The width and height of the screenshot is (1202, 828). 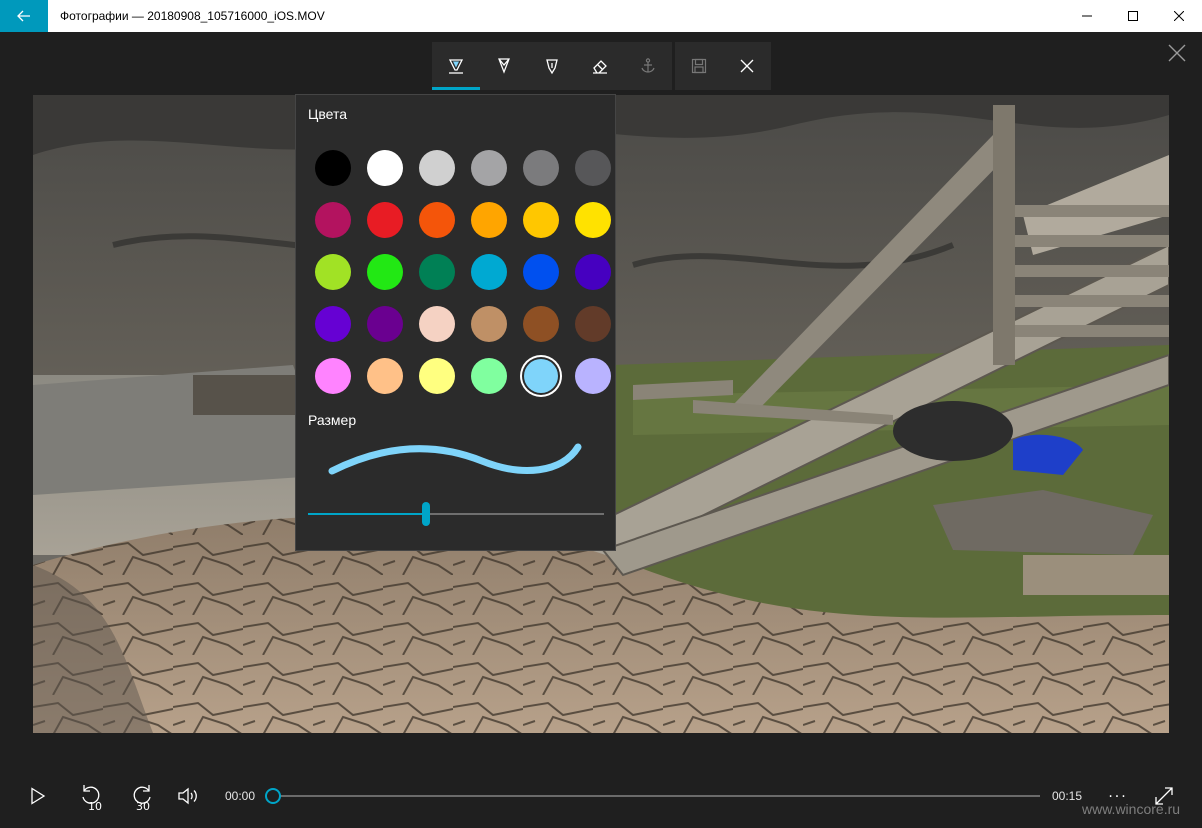 I want to click on tool-eraser, so click(x=600, y=66).